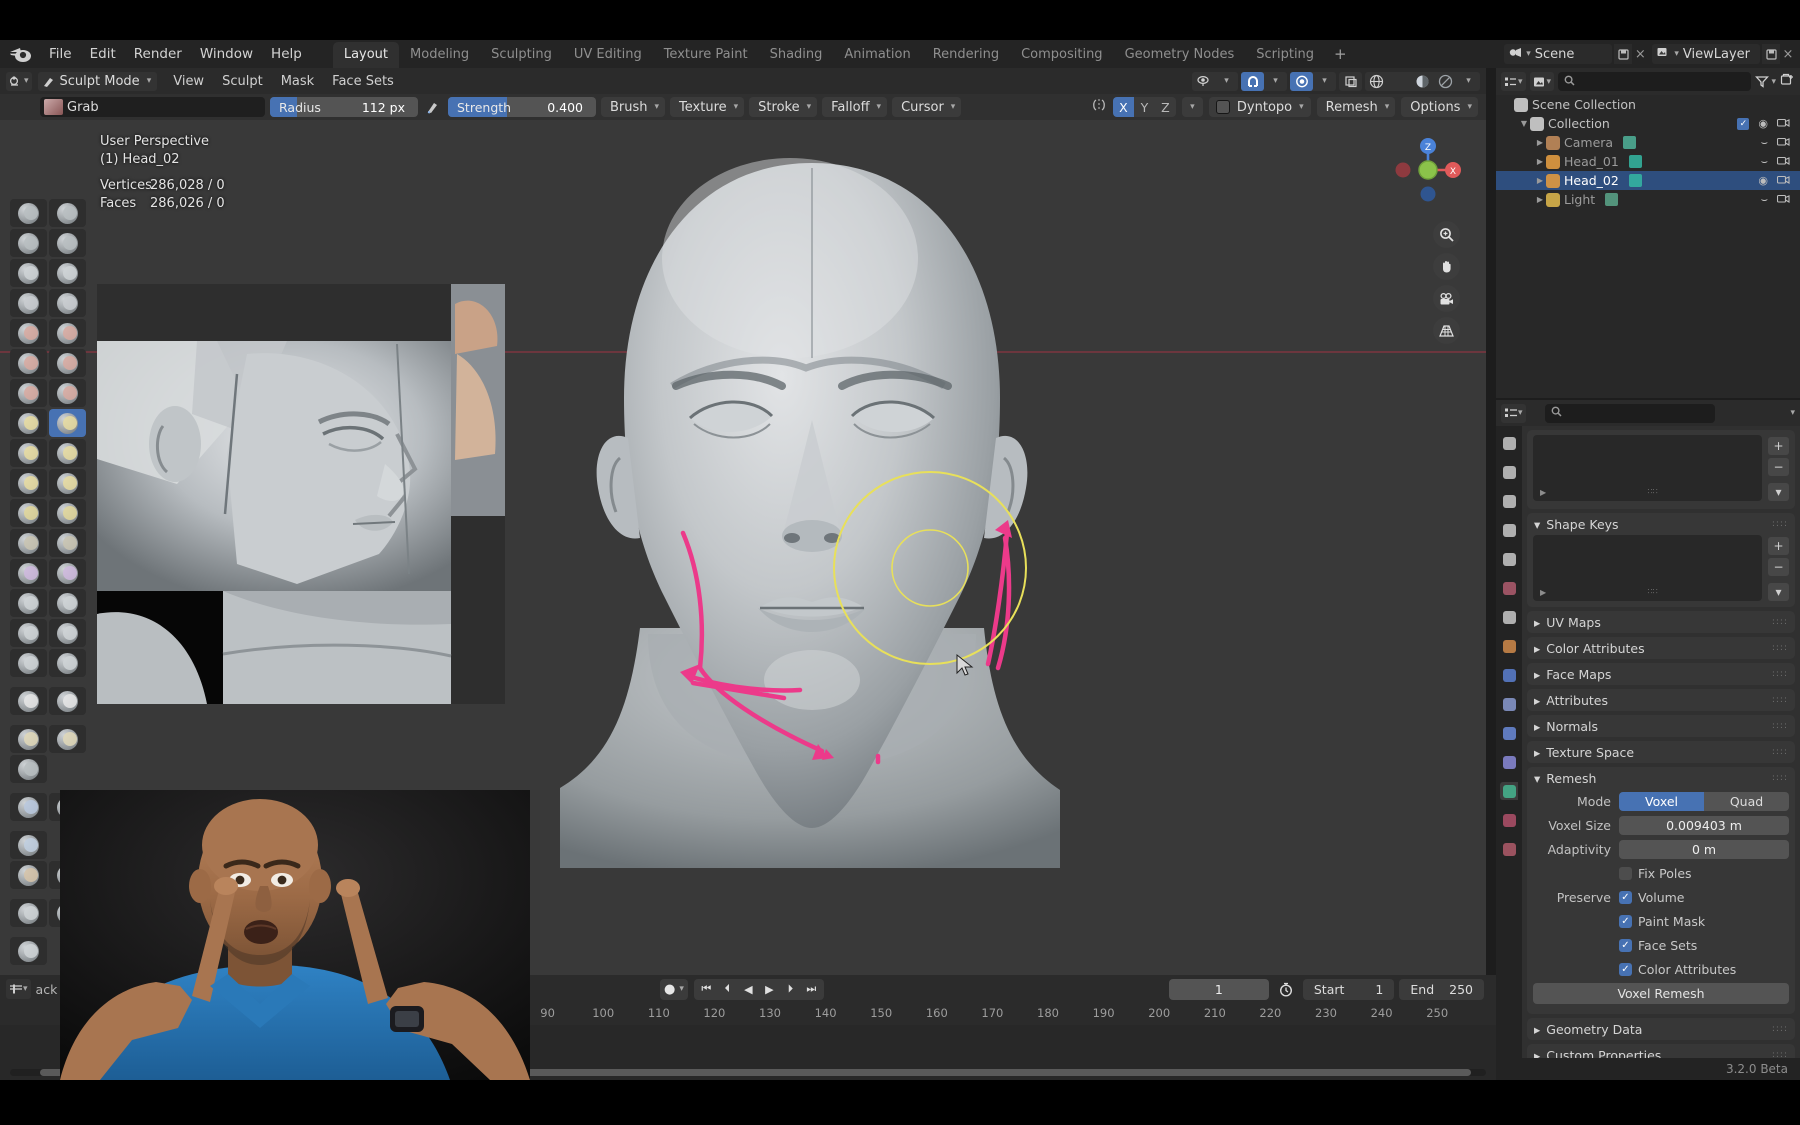 This screenshot has height=1125, width=1800. Describe the element at coordinates (796, 55) in the screenshot. I see `workspace-tab-shading: Shading` at that location.